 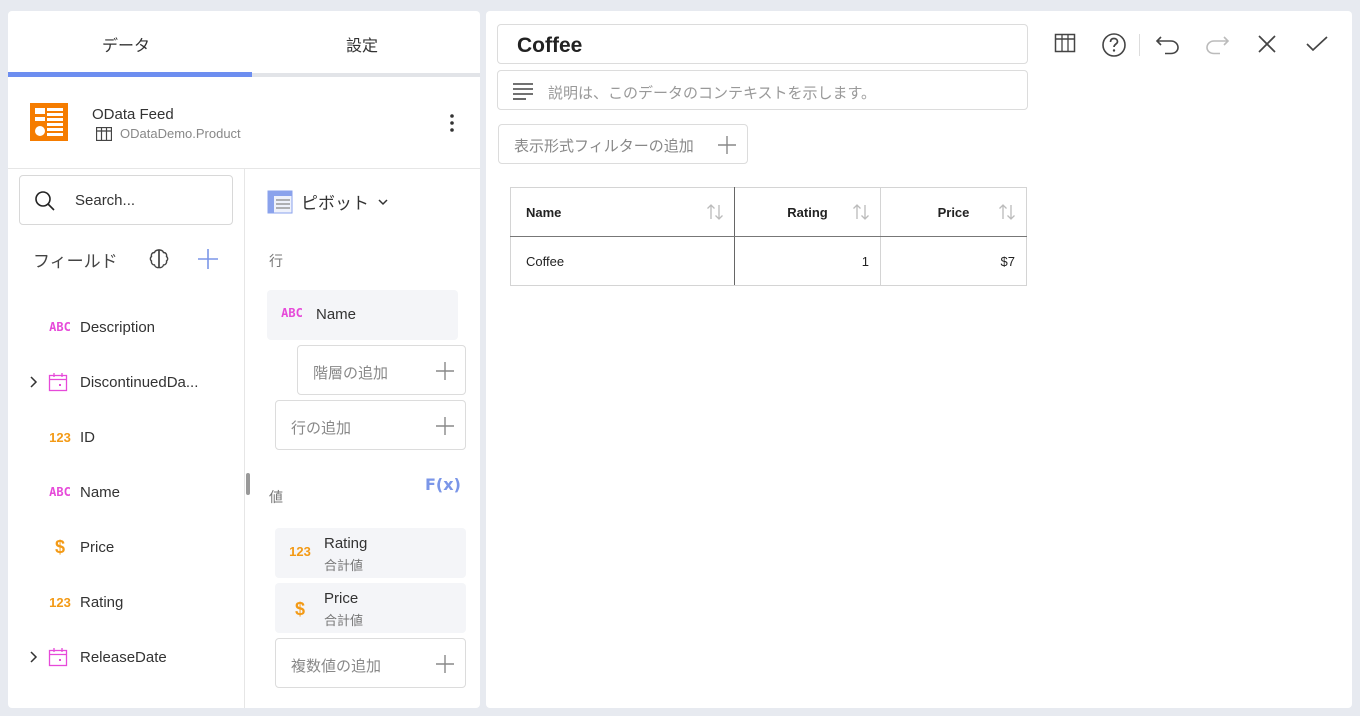 I want to click on column-header-price: Price, so click(x=953, y=212).